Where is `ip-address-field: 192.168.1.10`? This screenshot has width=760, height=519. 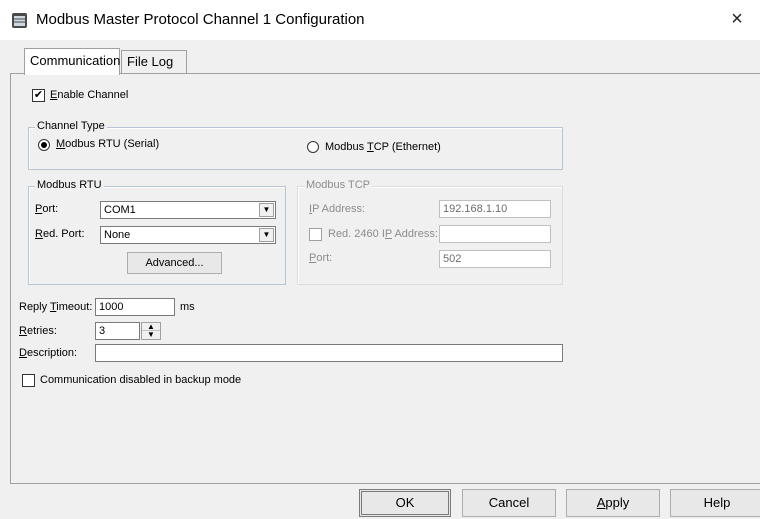 ip-address-field: 192.168.1.10 is located at coordinates (495, 209).